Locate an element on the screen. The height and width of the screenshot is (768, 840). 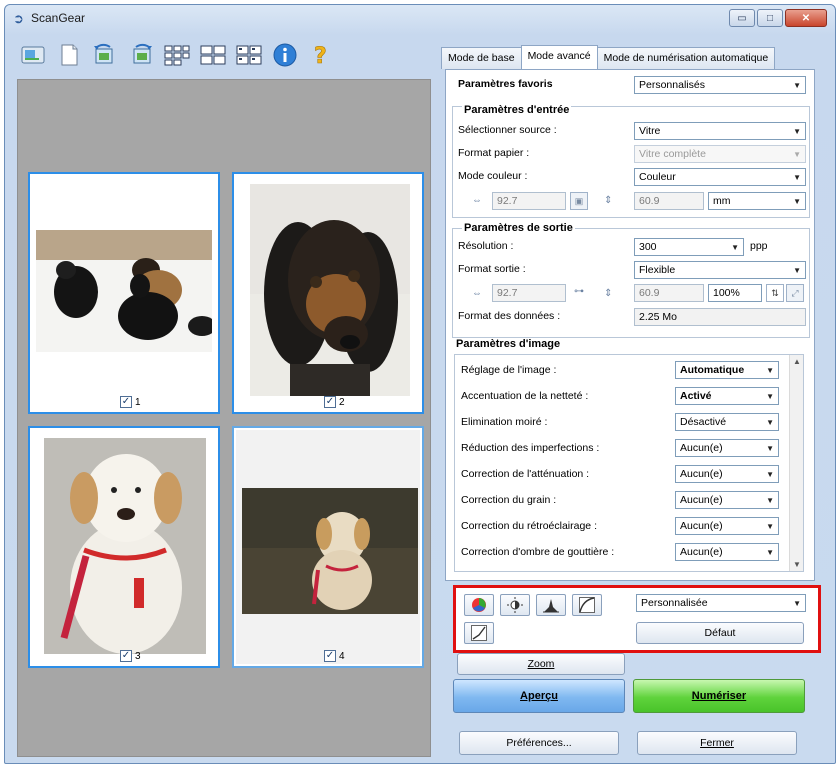
whole-image-icon is located at coordinates (213, 55).